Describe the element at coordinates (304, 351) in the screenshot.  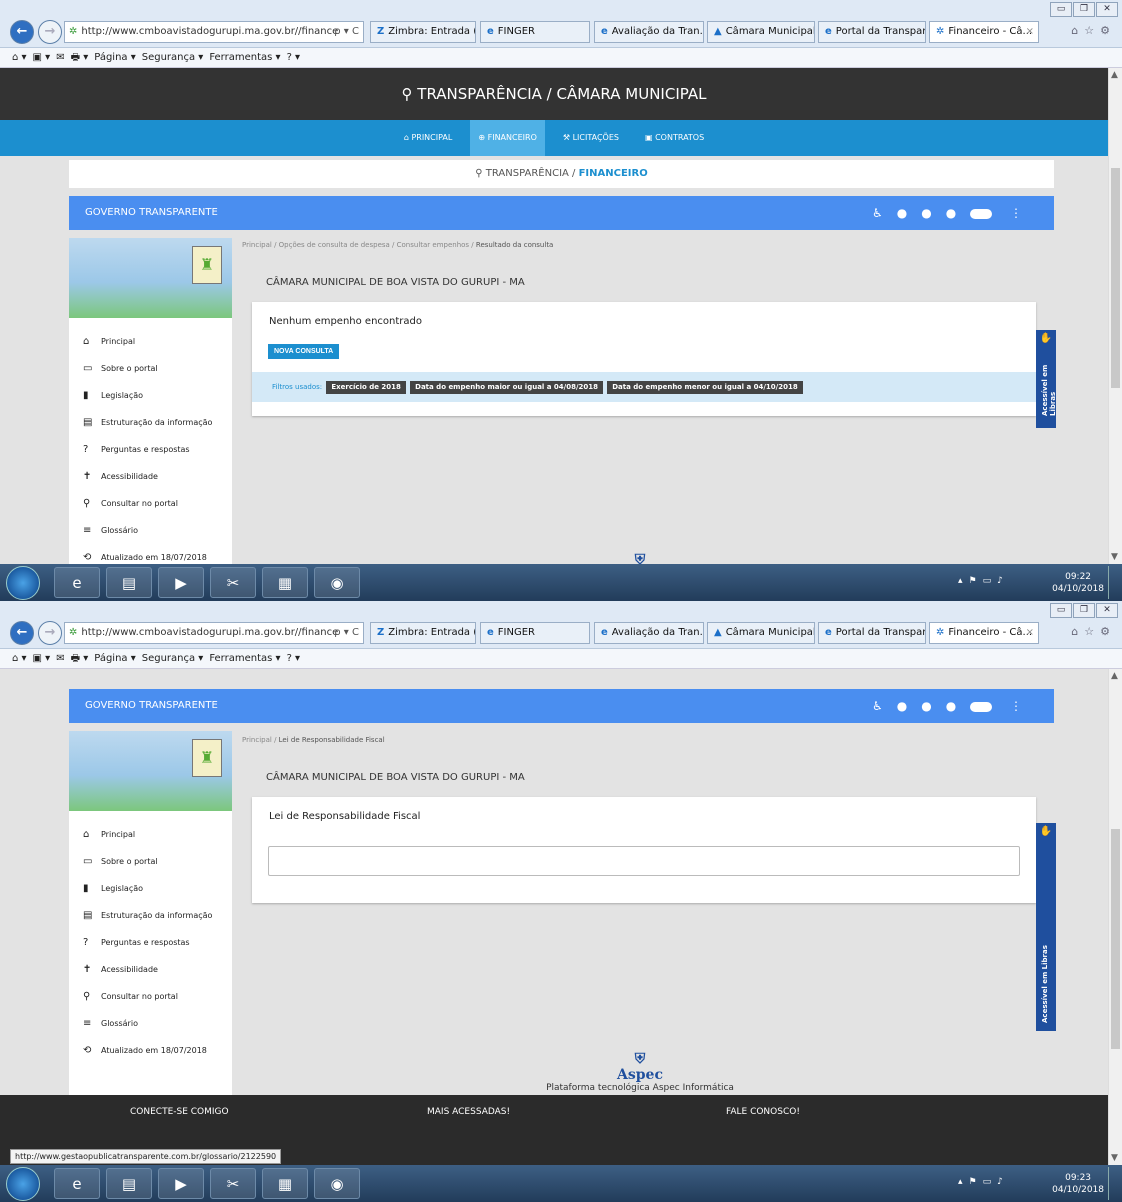
I see `new-query-button: NOVA CONSULTA` at that location.